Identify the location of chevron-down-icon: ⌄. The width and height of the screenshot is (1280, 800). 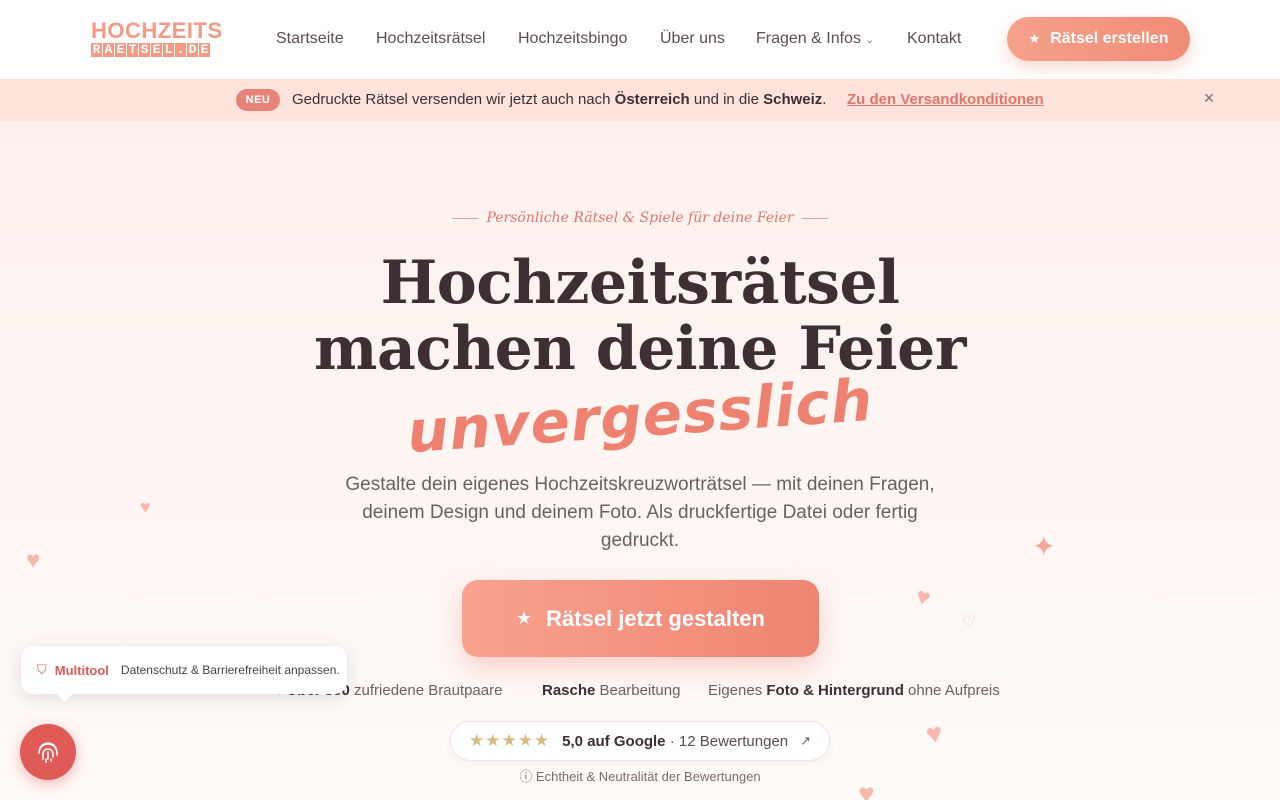
(869, 40).